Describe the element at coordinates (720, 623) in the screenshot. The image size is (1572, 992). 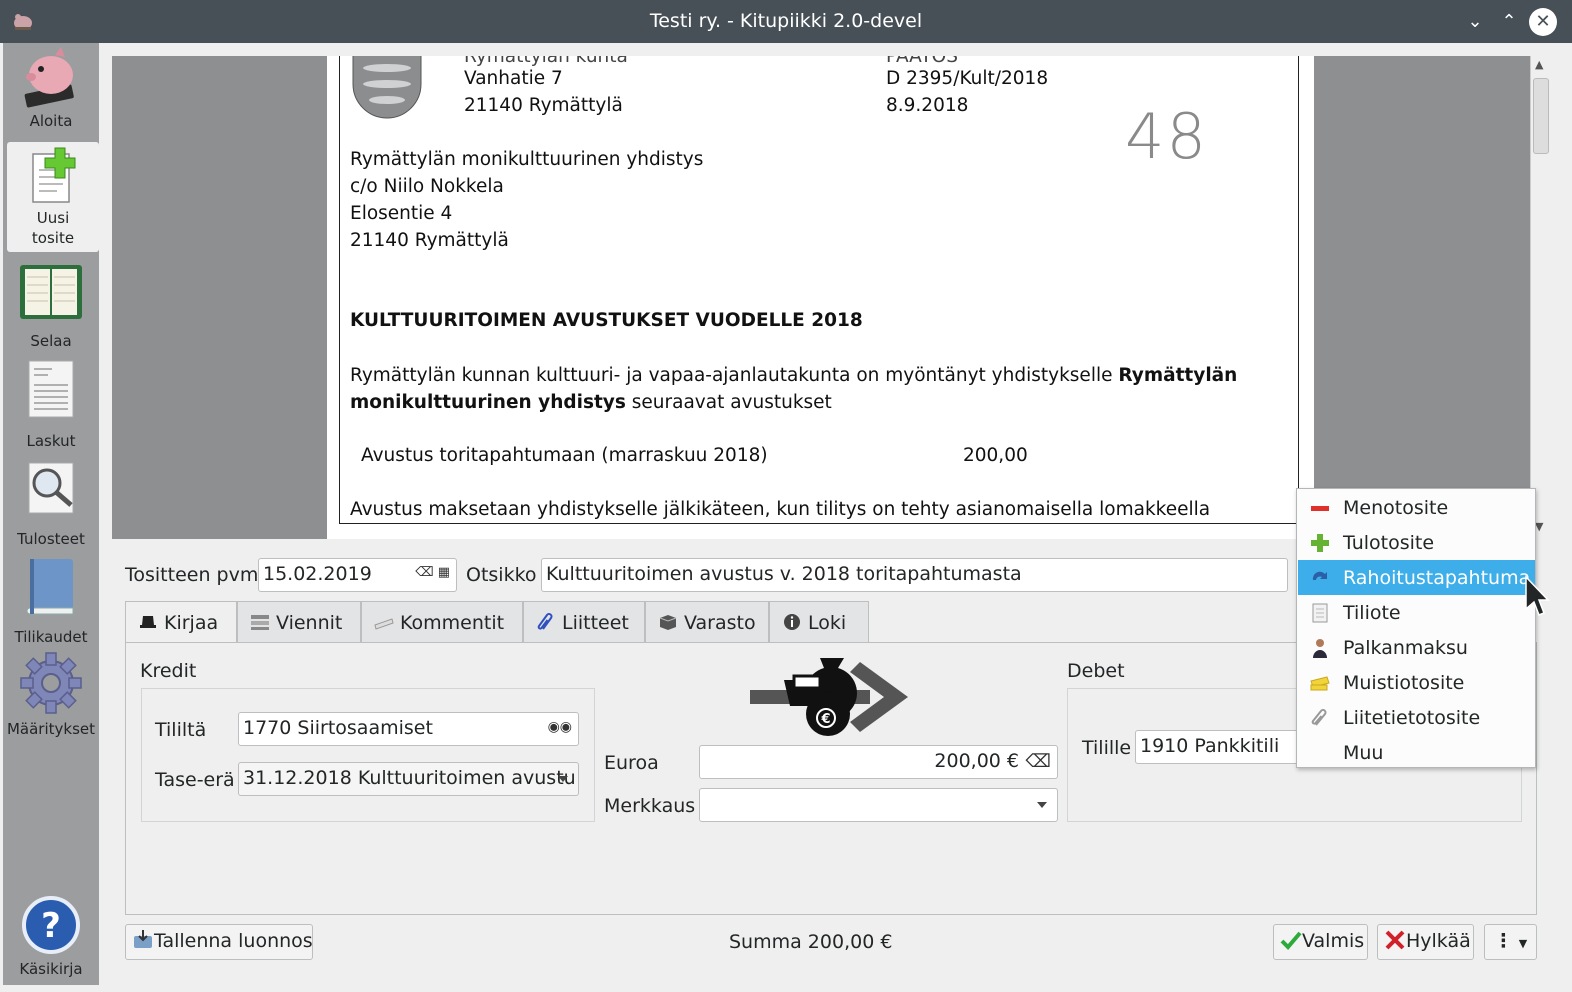
I see `tab-varasto-label: Varasto` at that location.